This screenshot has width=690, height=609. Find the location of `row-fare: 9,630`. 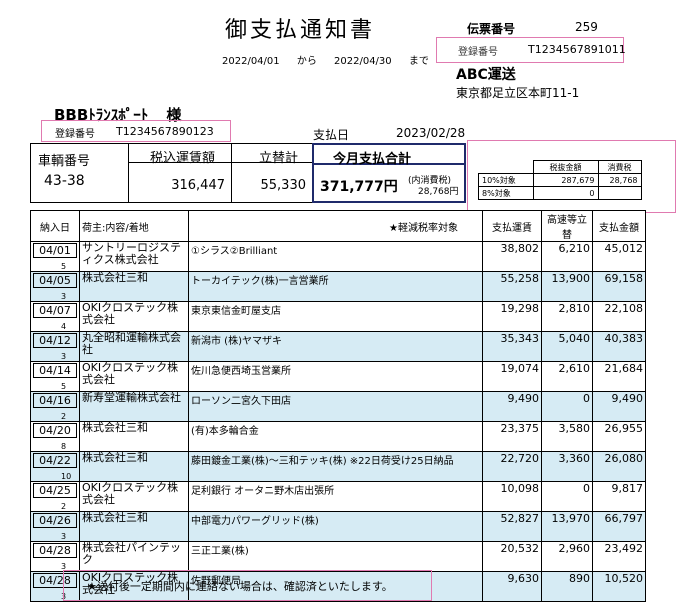

row-fare: 9,630 is located at coordinates (512, 586).